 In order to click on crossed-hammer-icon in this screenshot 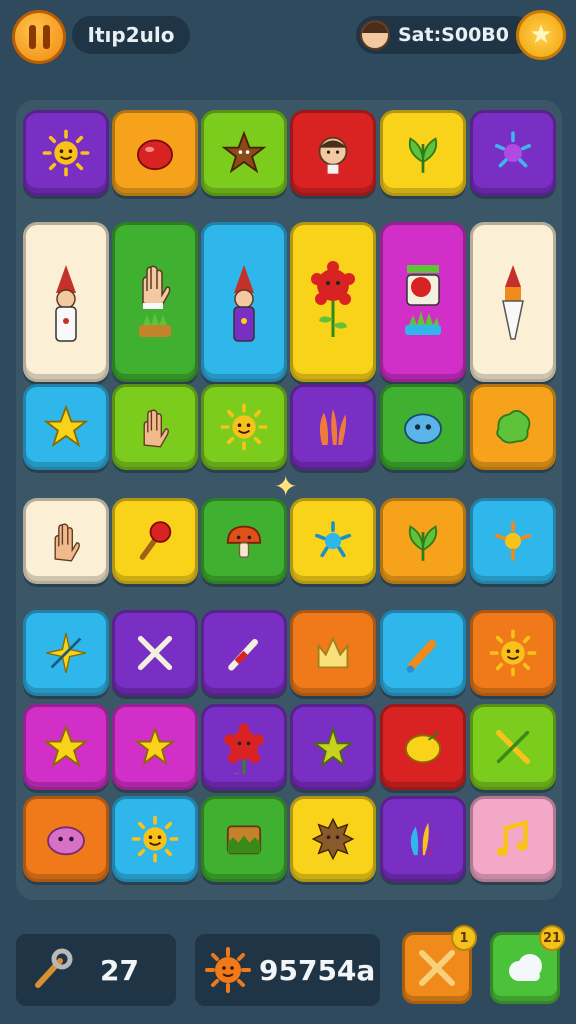, I will do `click(437, 968)`.